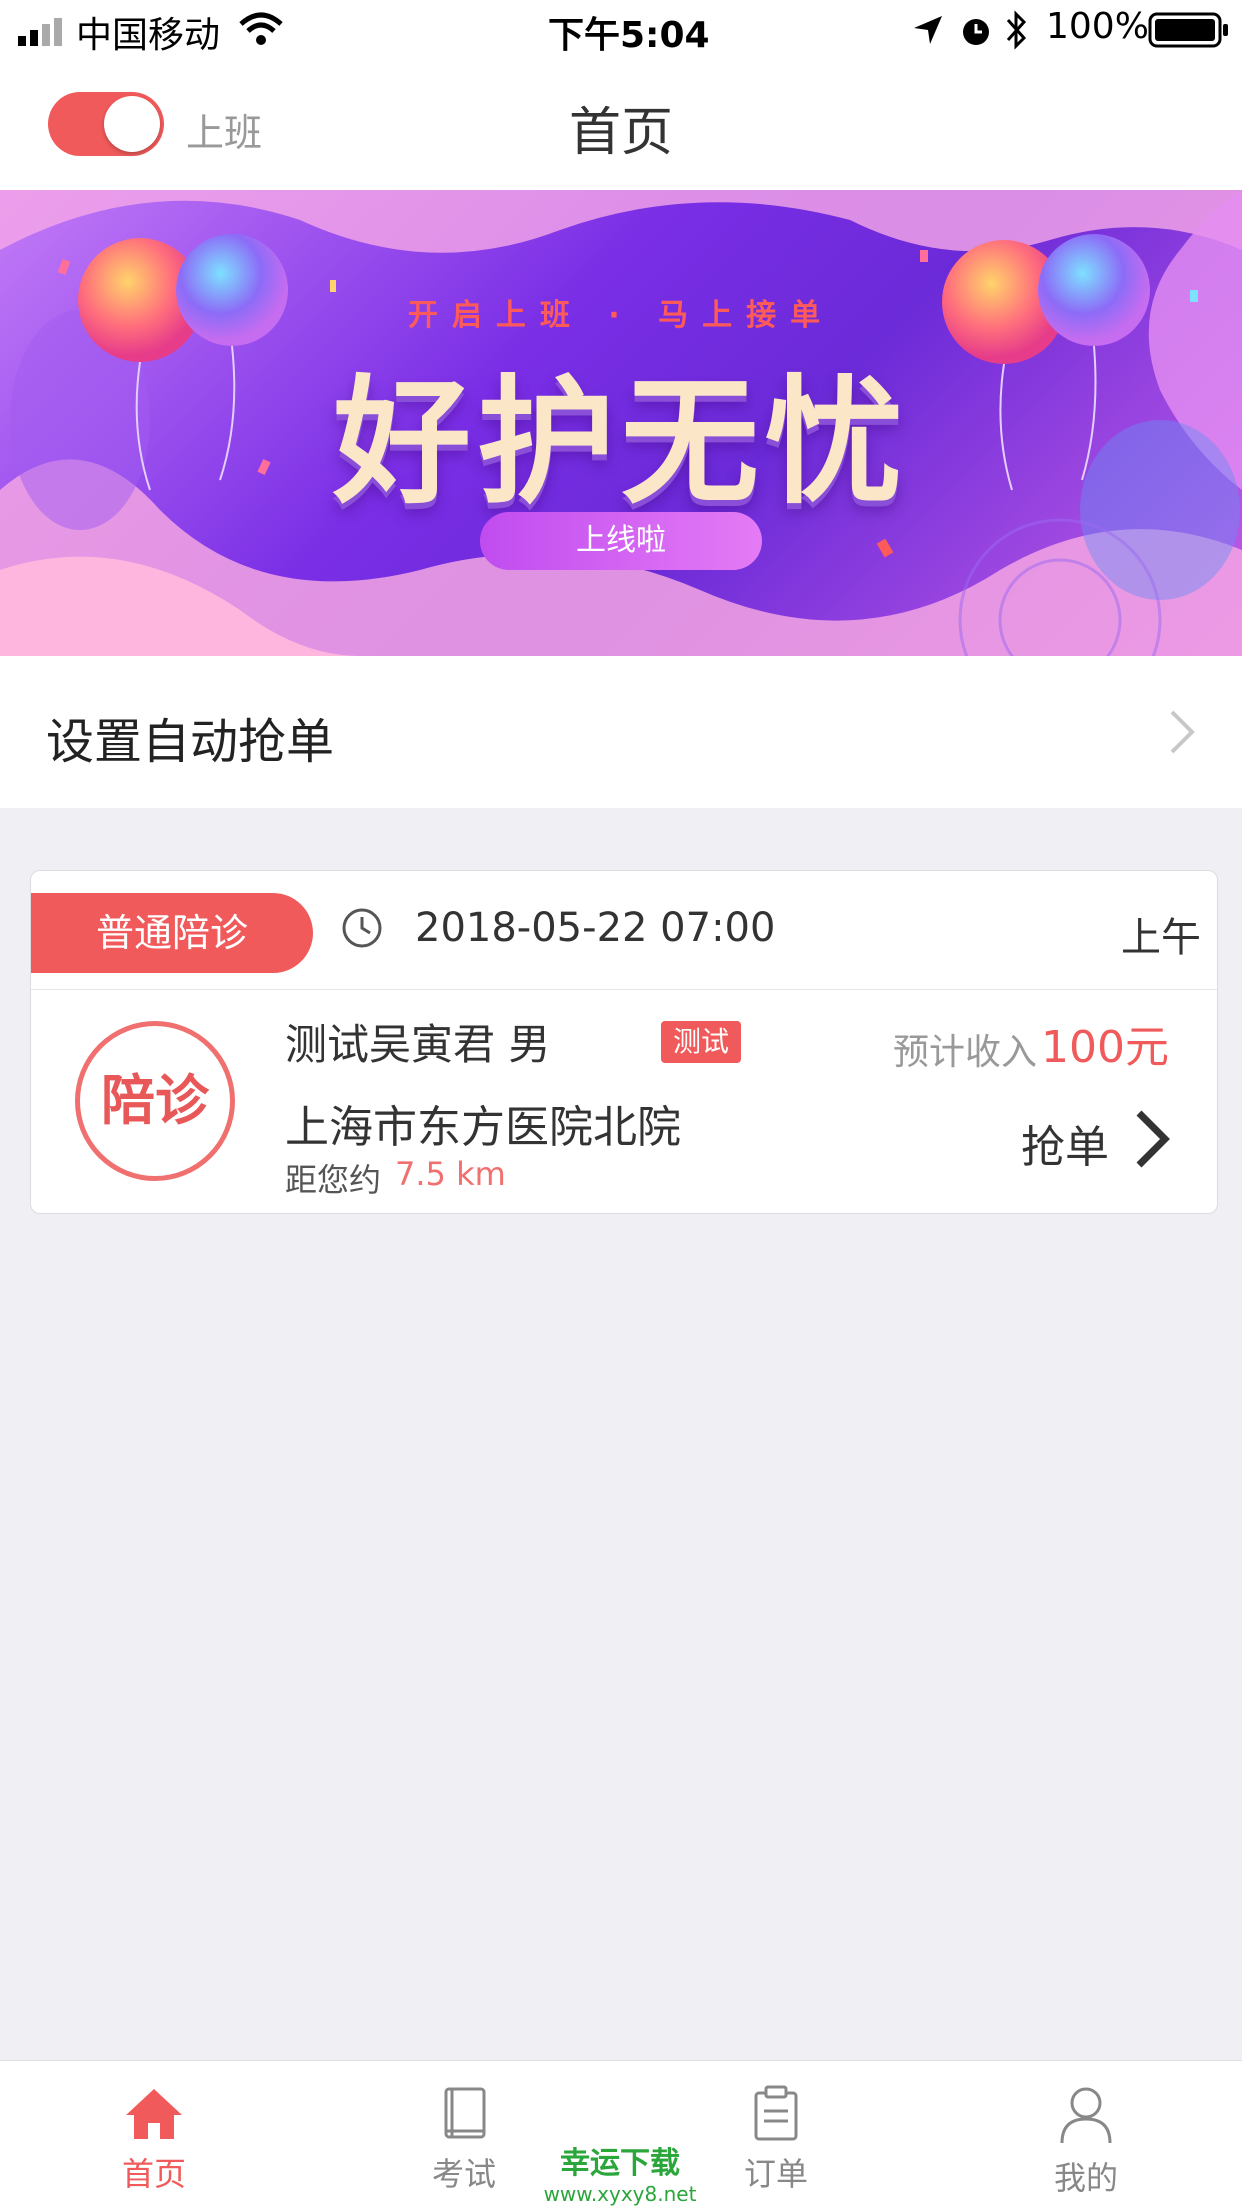 Image resolution: width=1242 pixels, height=2209 pixels. What do you see at coordinates (362, 928) in the screenshot?
I see `clock-icon` at bounding box center [362, 928].